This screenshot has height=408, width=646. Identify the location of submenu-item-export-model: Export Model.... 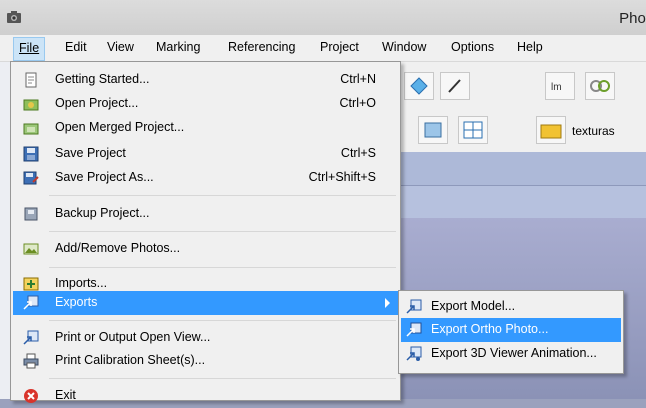
(511, 307).